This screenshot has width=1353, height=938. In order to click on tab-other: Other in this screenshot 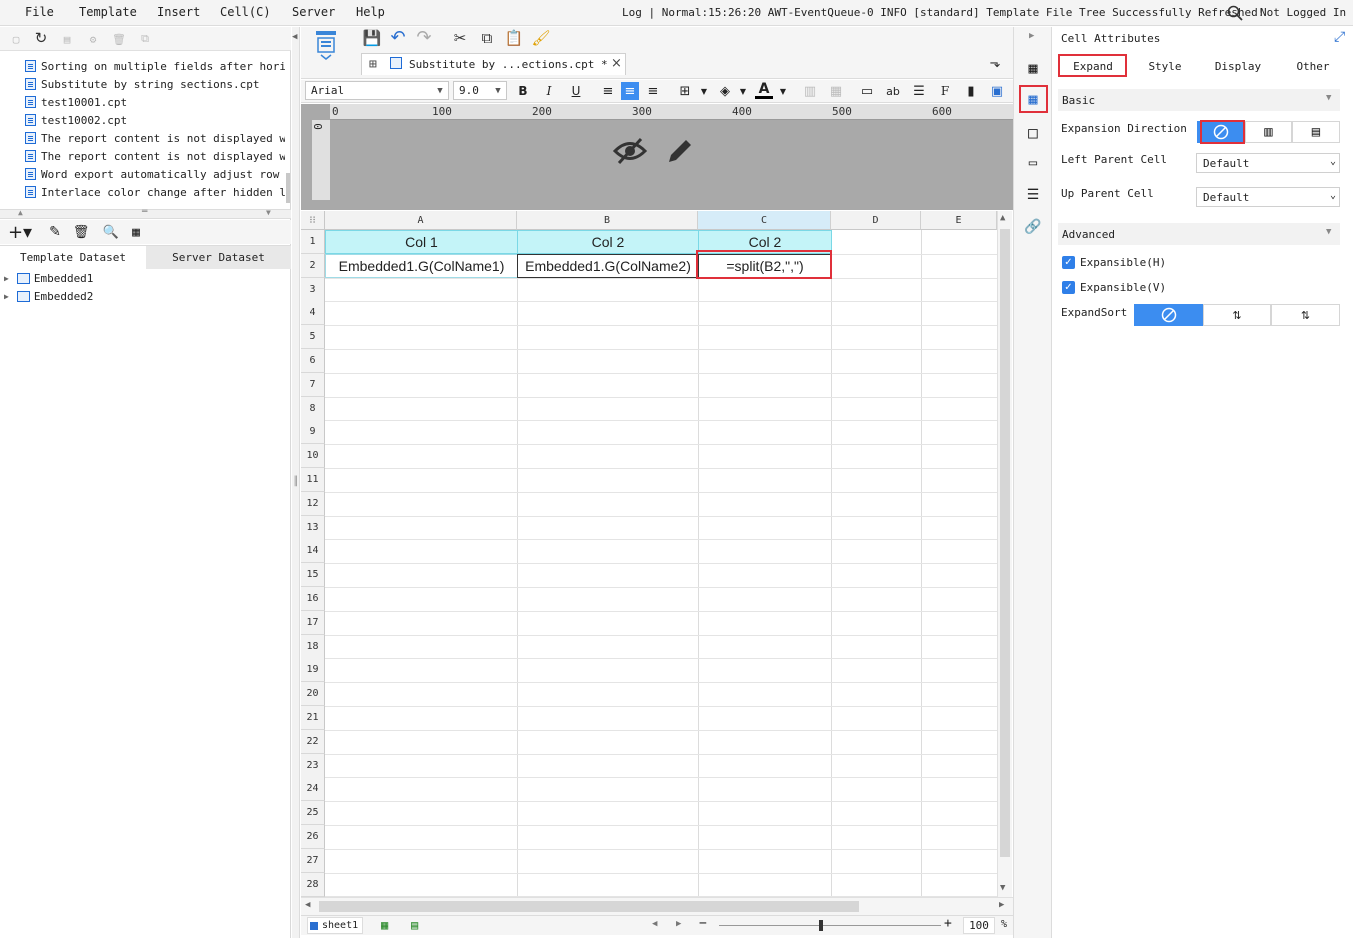, I will do `click(1313, 66)`.